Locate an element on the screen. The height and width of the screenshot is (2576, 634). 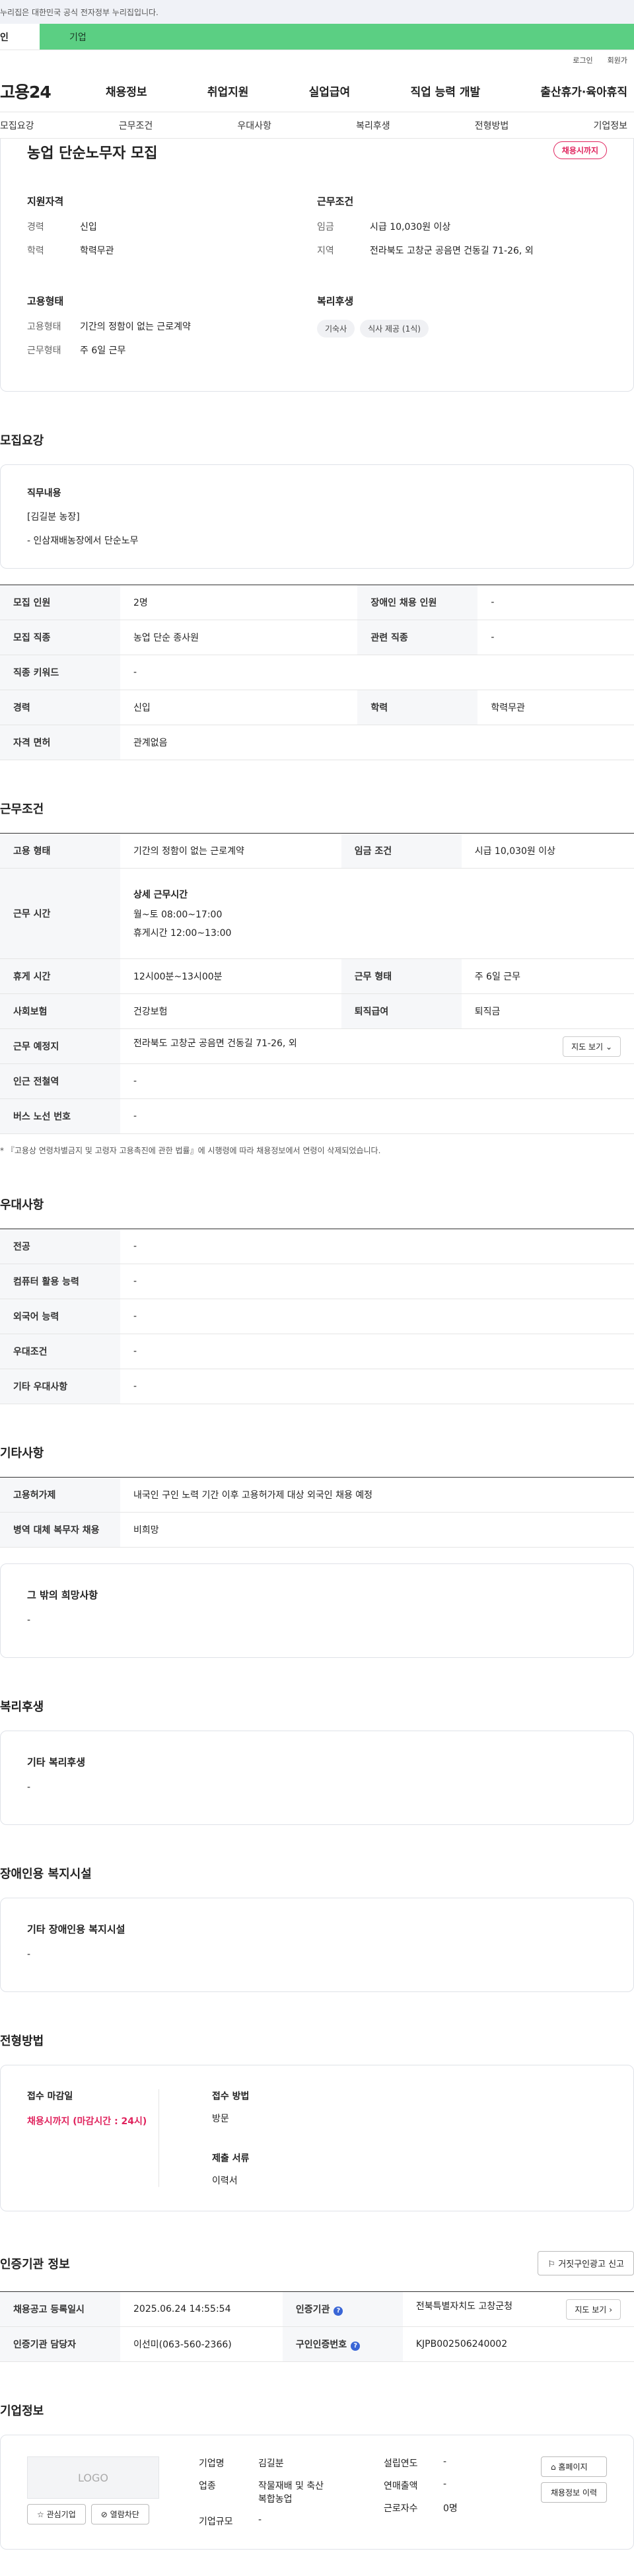
info-key: 업종 is located at coordinates (207, 2486).